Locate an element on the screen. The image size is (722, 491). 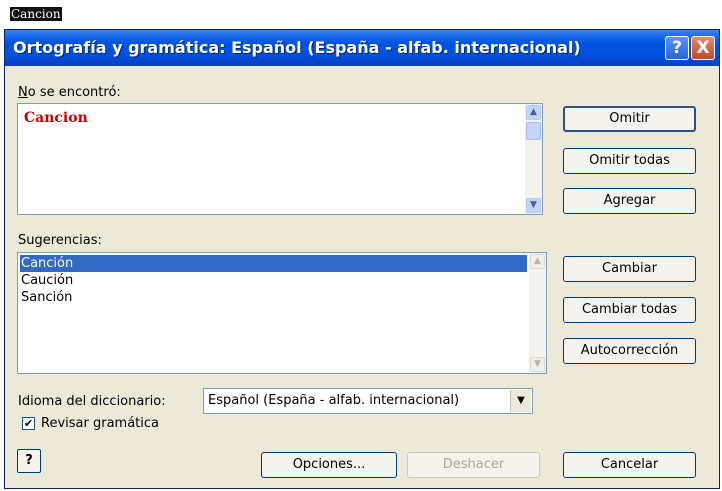
ignore-button-label: Omitir is located at coordinates (629, 118).